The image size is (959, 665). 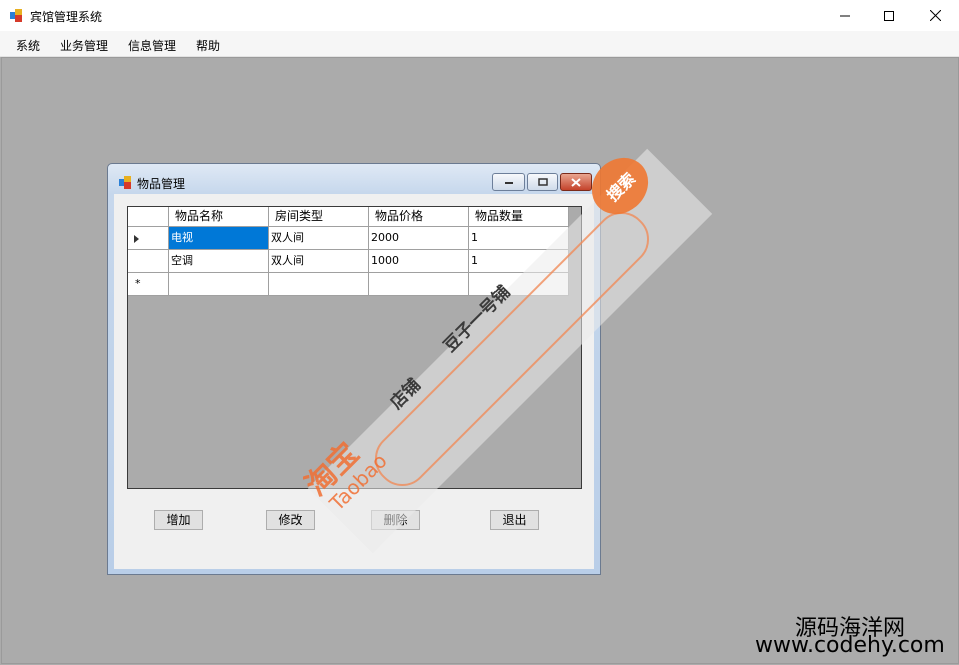 What do you see at coordinates (125, 182) in the screenshot?
I see `child-window-icon` at bounding box center [125, 182].